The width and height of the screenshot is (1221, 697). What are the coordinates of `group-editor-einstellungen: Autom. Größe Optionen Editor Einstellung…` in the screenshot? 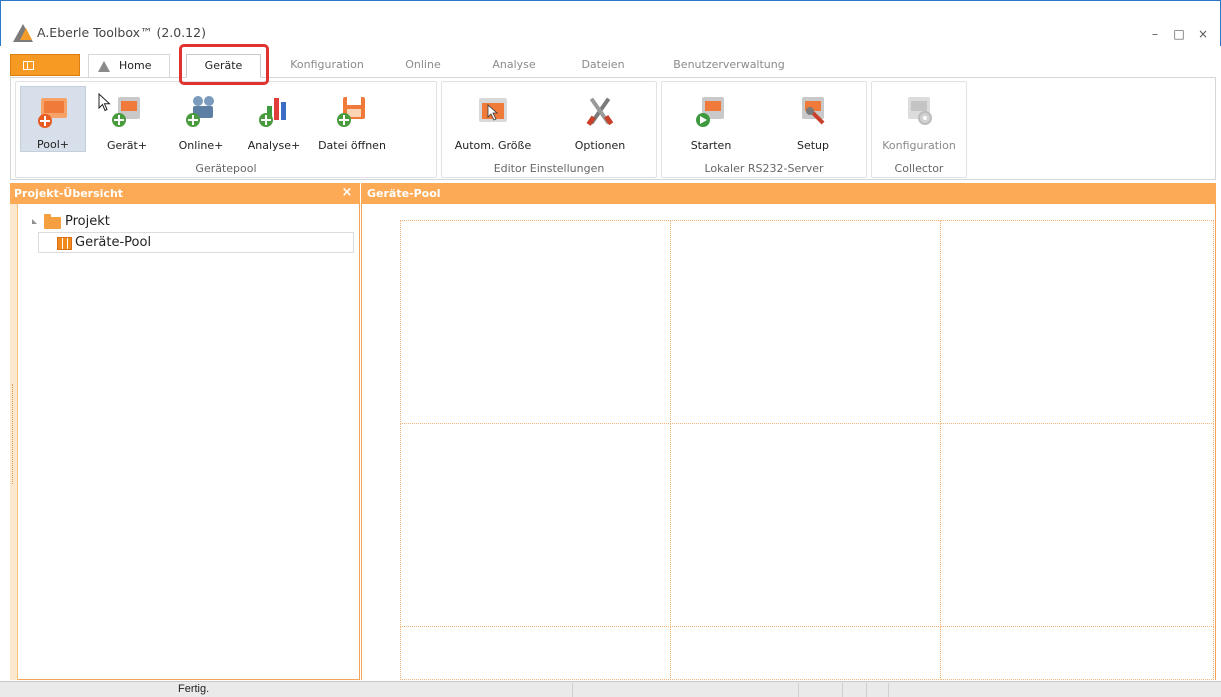 It's located at (549, 129).